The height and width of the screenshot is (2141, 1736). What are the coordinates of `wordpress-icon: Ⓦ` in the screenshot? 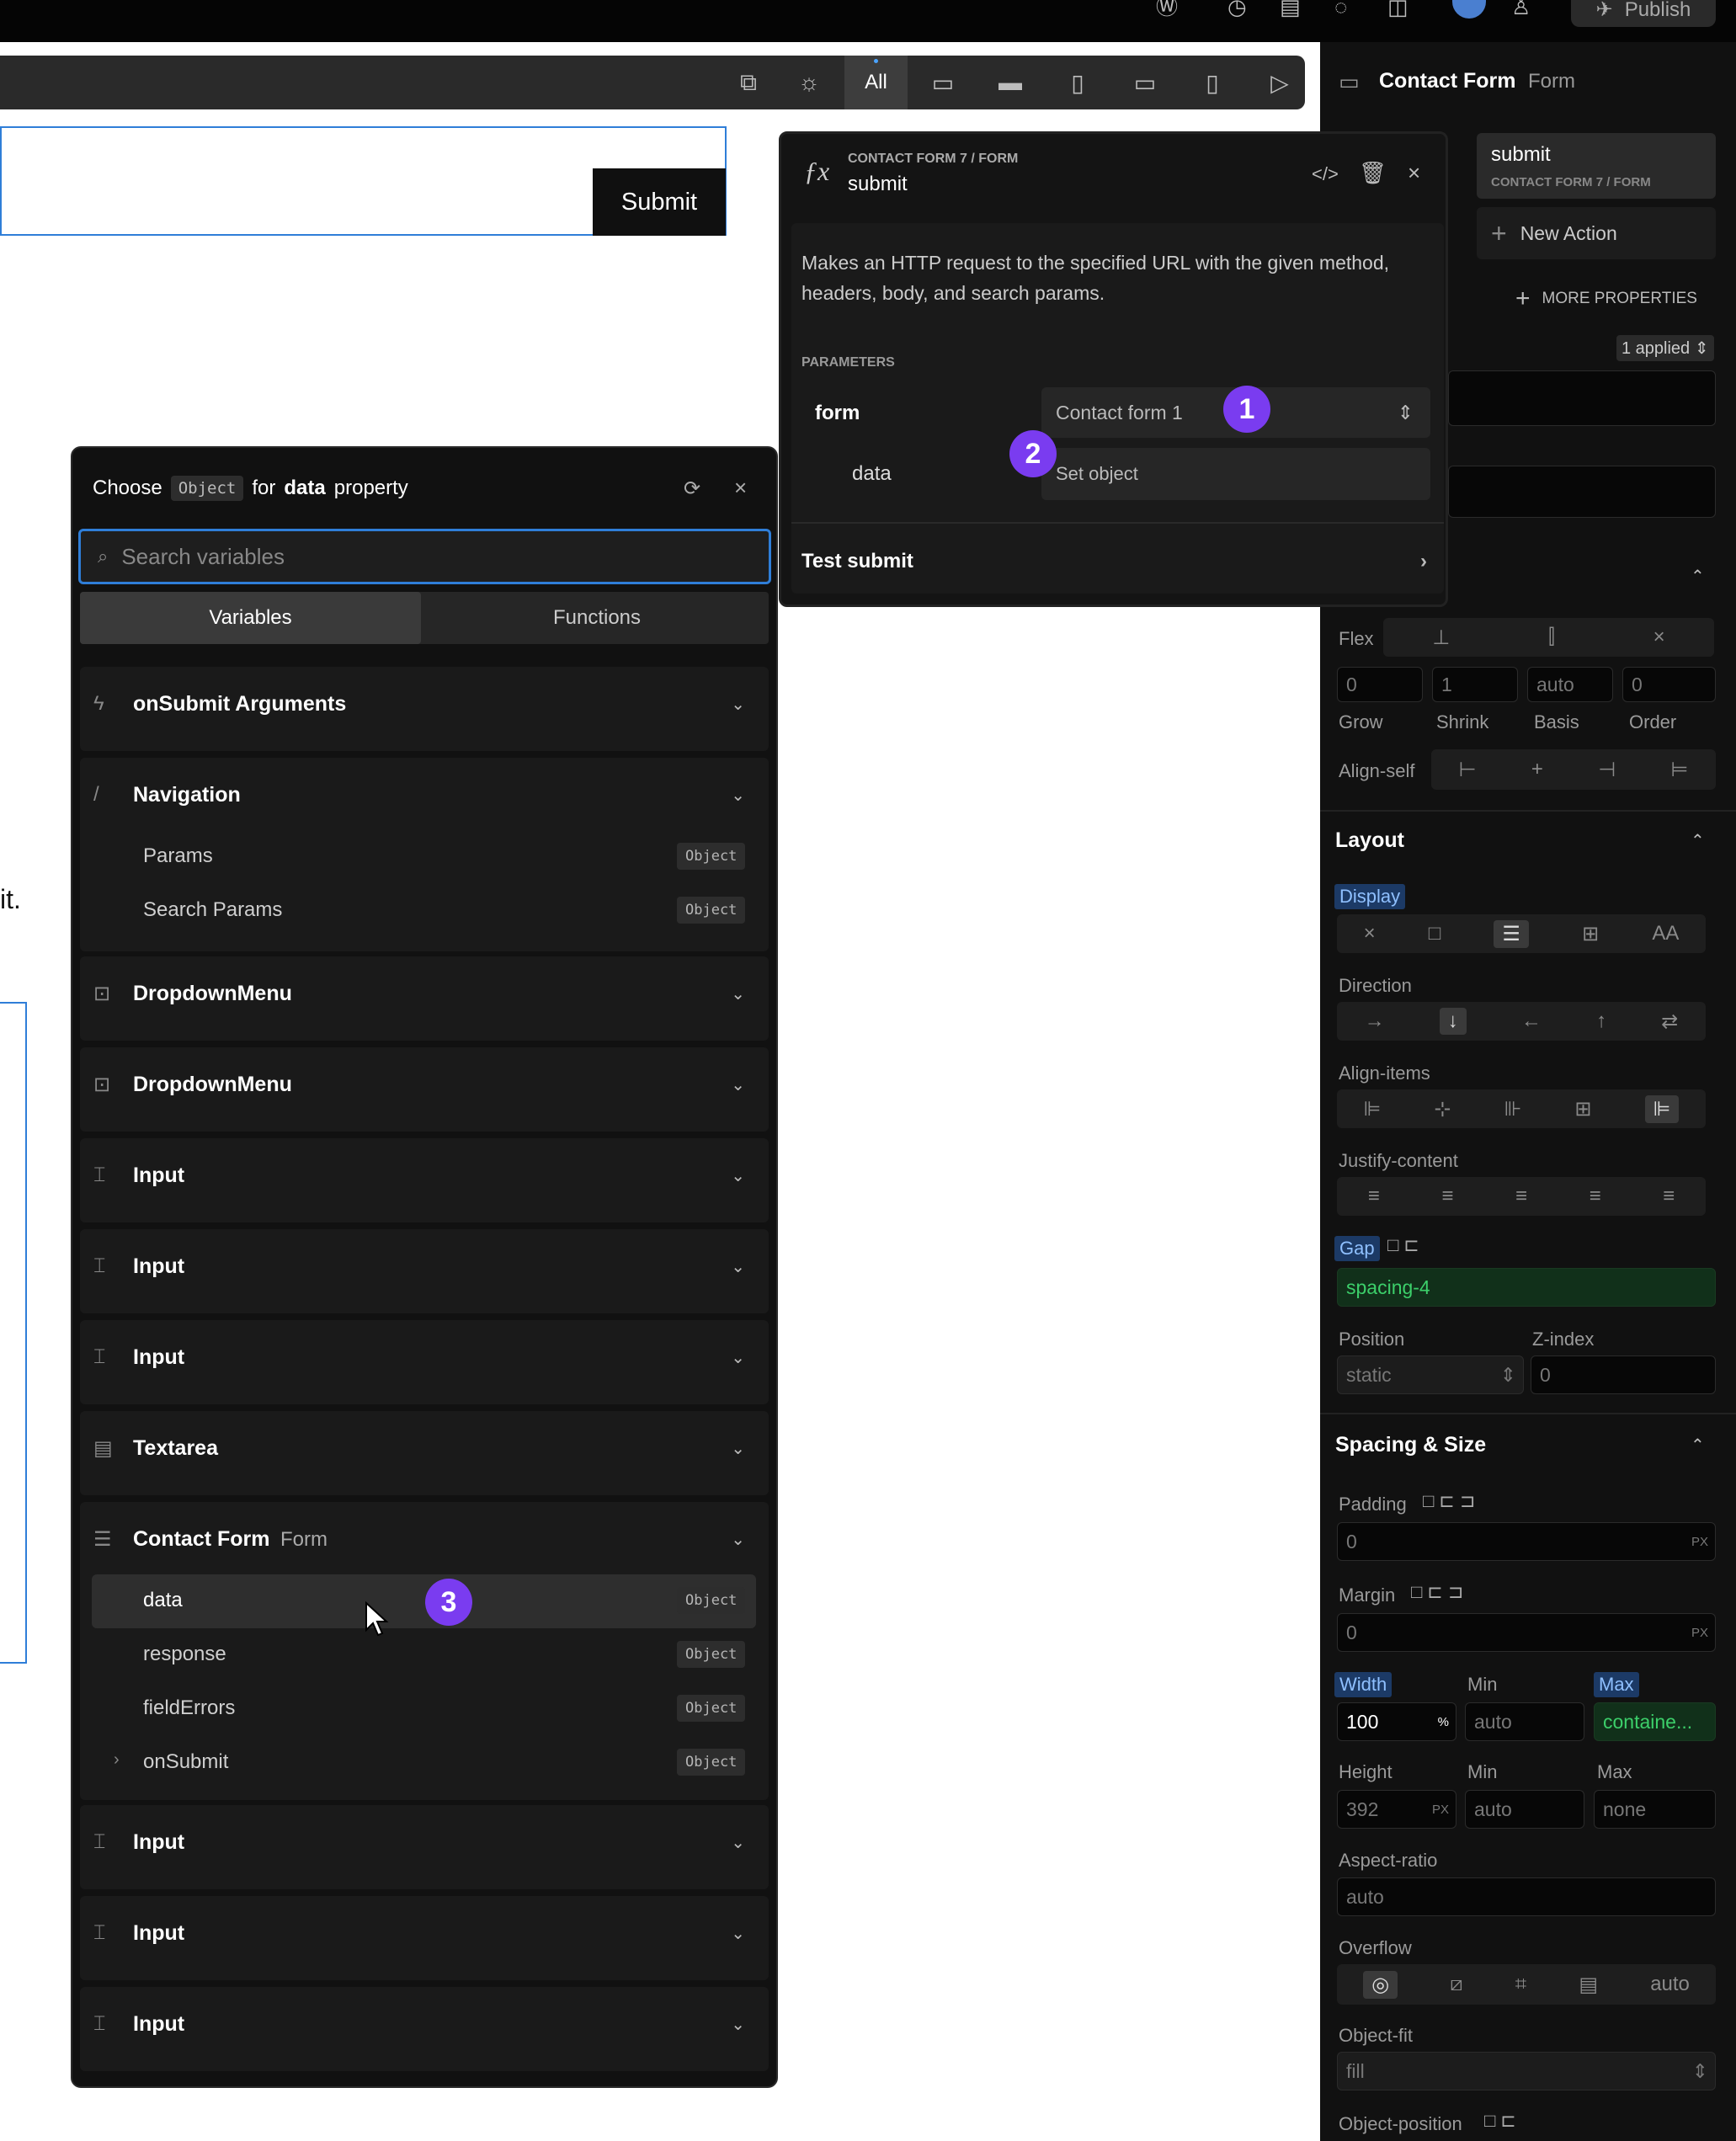 It's located at (1167, 9).